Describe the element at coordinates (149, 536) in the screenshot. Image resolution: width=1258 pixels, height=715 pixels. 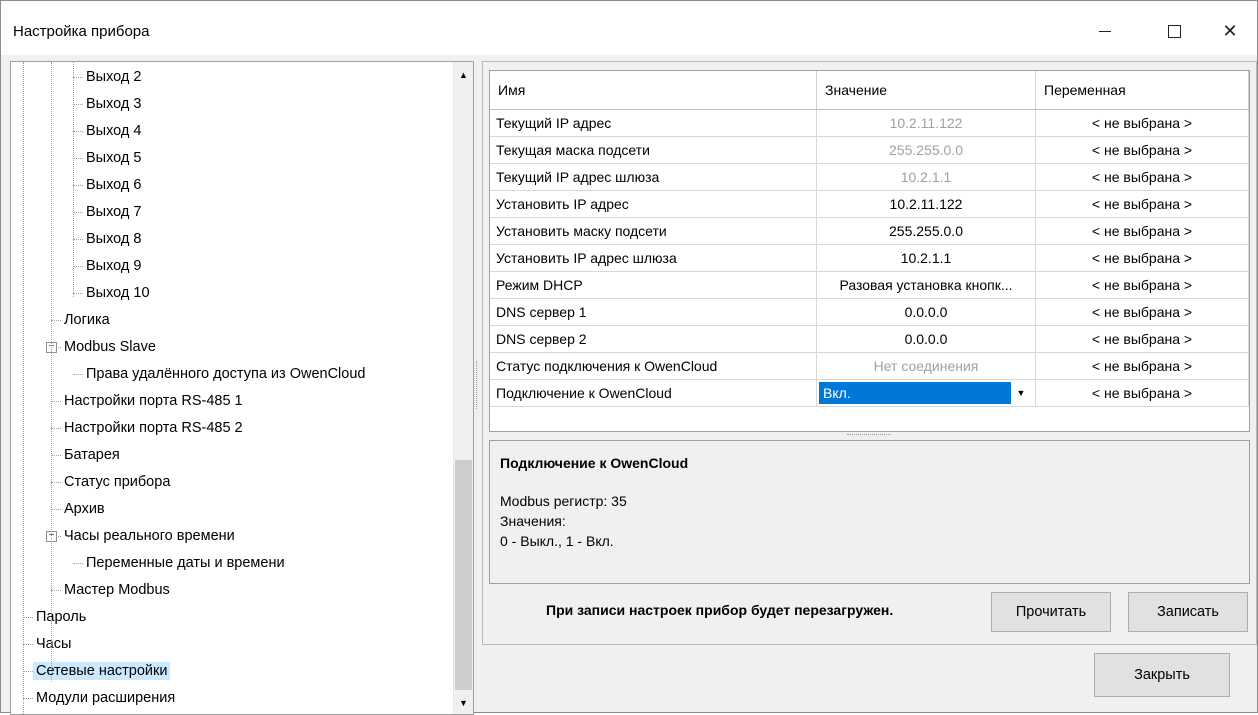
I see `tree-item: Часы реального времени` at that location.